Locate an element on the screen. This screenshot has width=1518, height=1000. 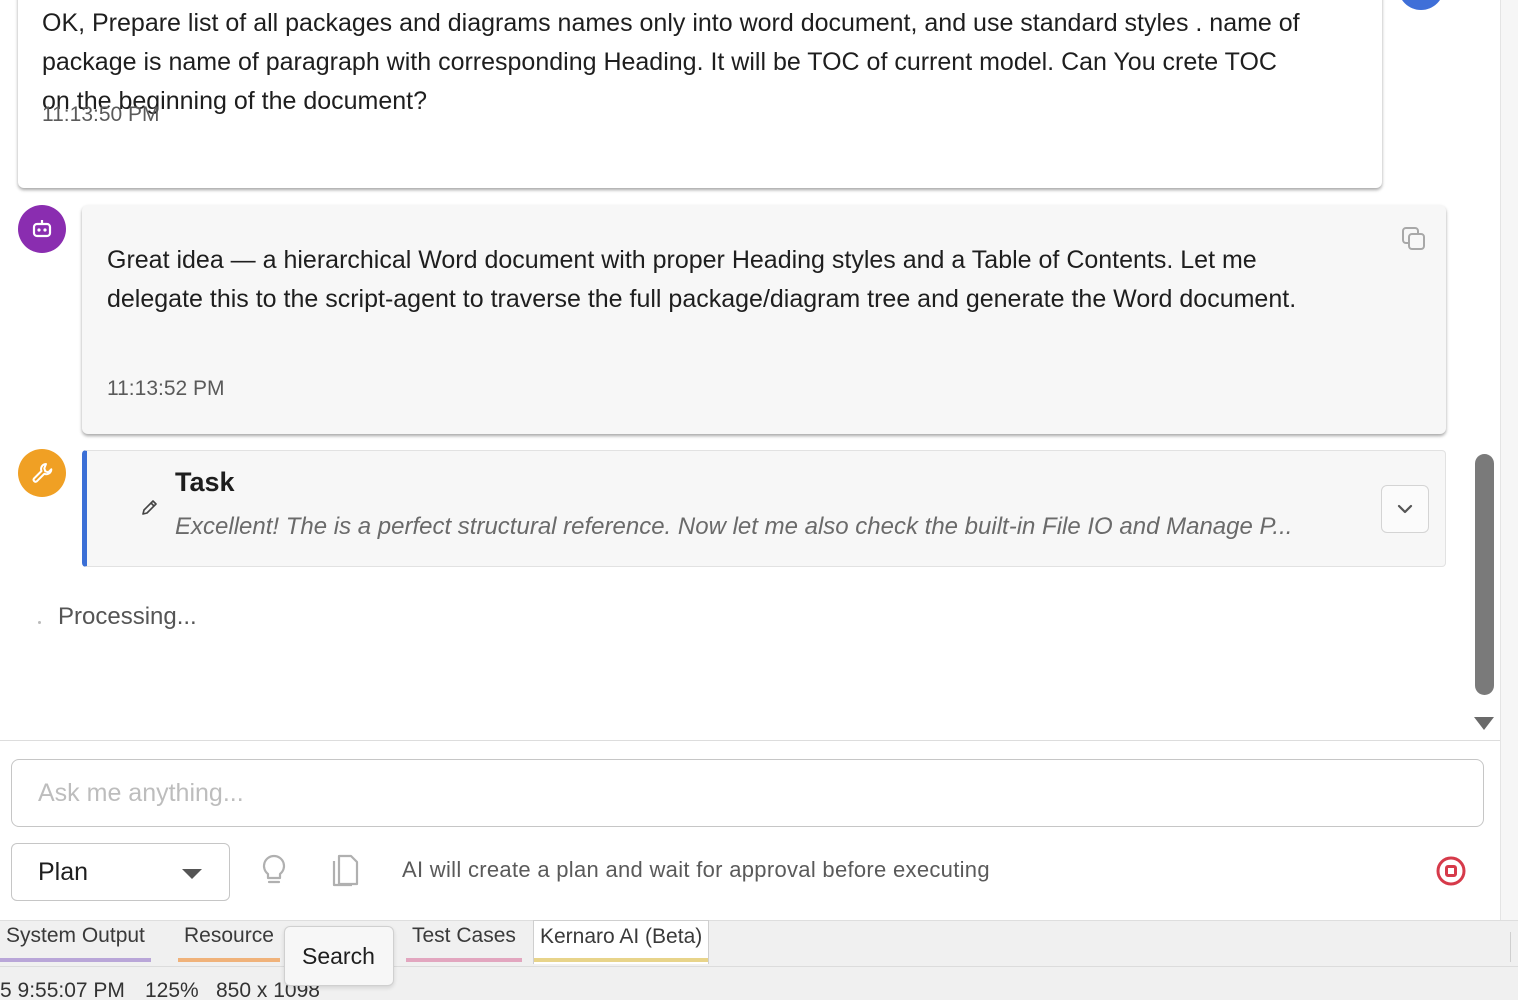
mode-select: Plan is located at coordinates (120, 872).